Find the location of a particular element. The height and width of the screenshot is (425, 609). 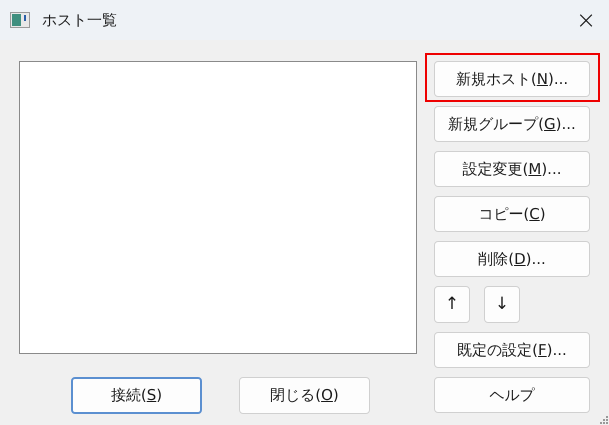

move-button: ↑ is located at coordinates (452, 304).